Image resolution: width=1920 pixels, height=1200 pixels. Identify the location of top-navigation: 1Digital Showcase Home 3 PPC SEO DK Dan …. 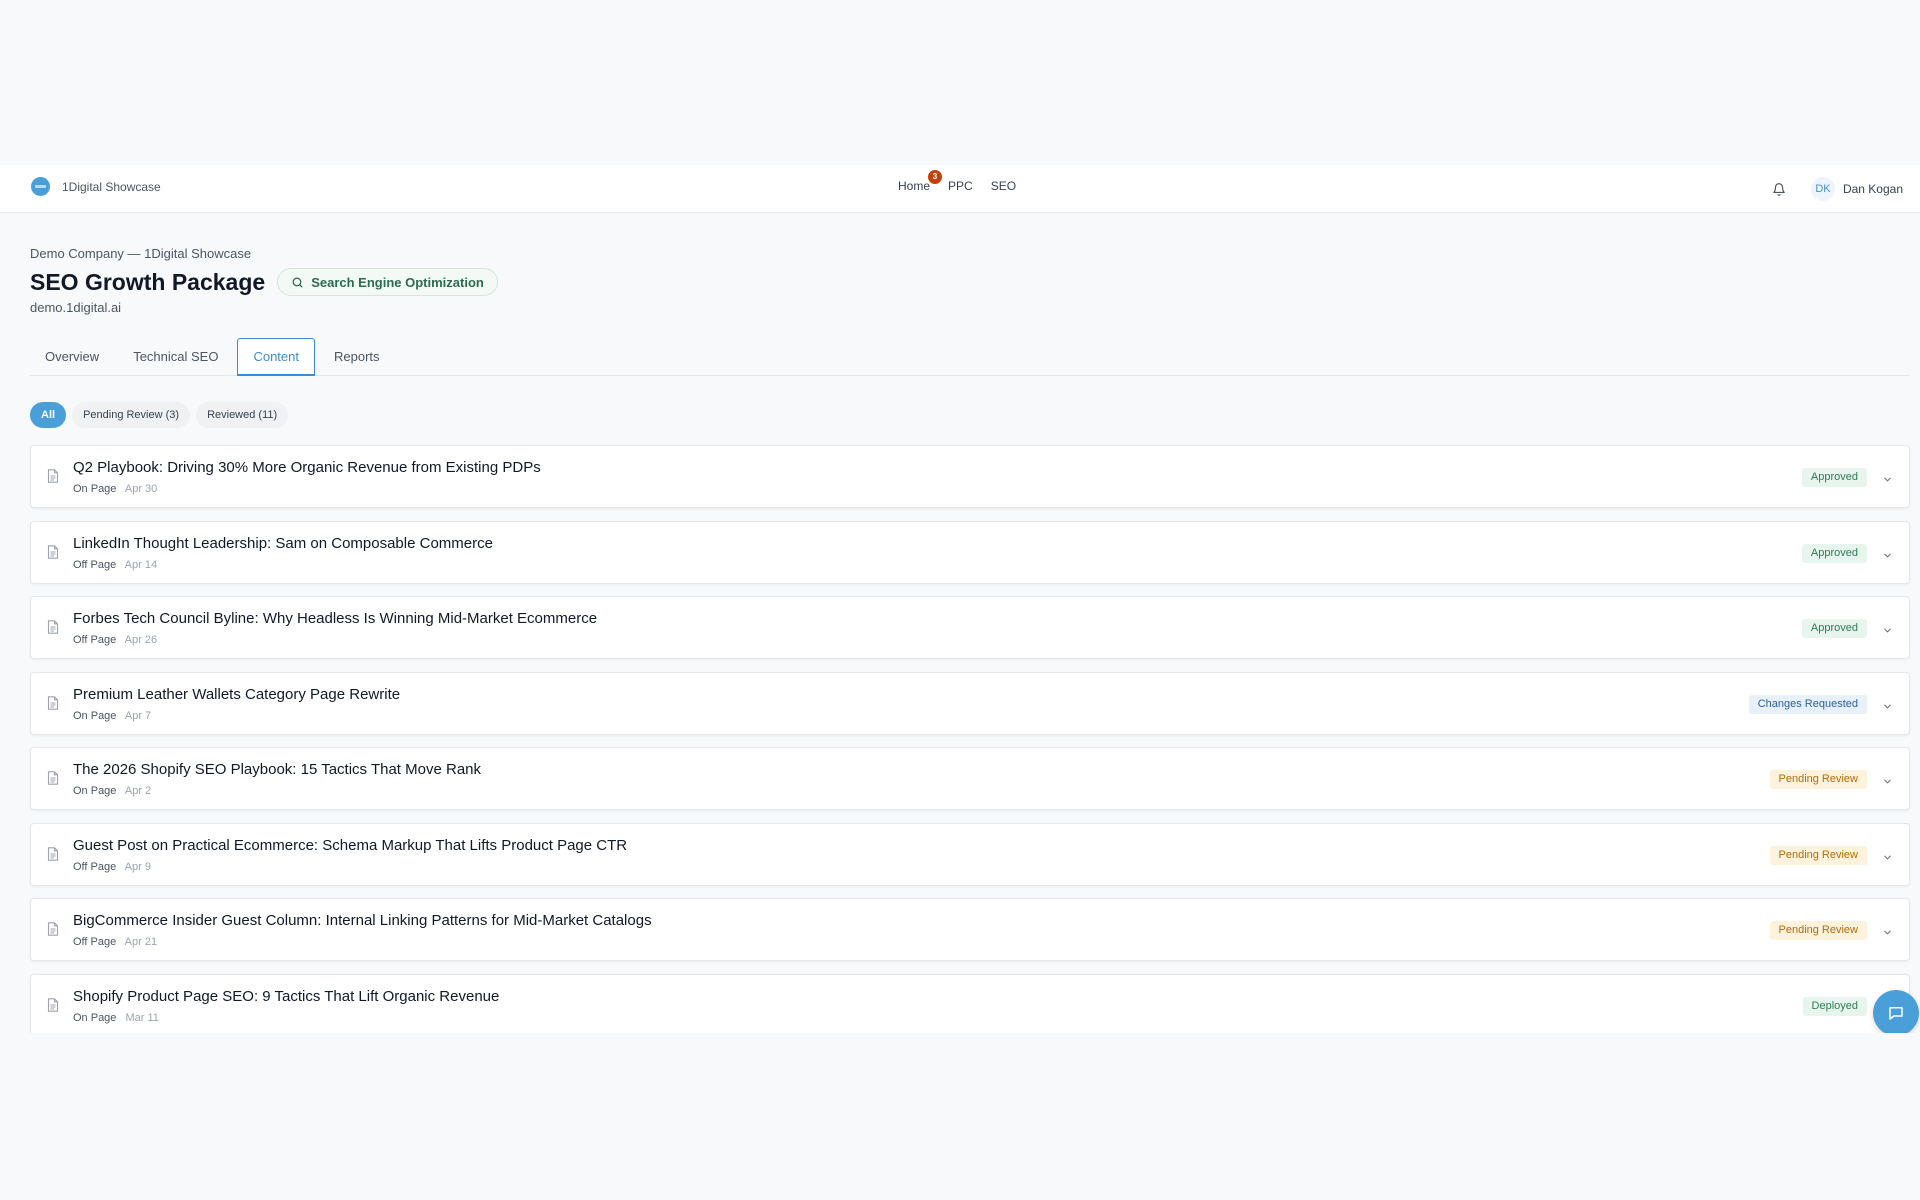
(960, 189).